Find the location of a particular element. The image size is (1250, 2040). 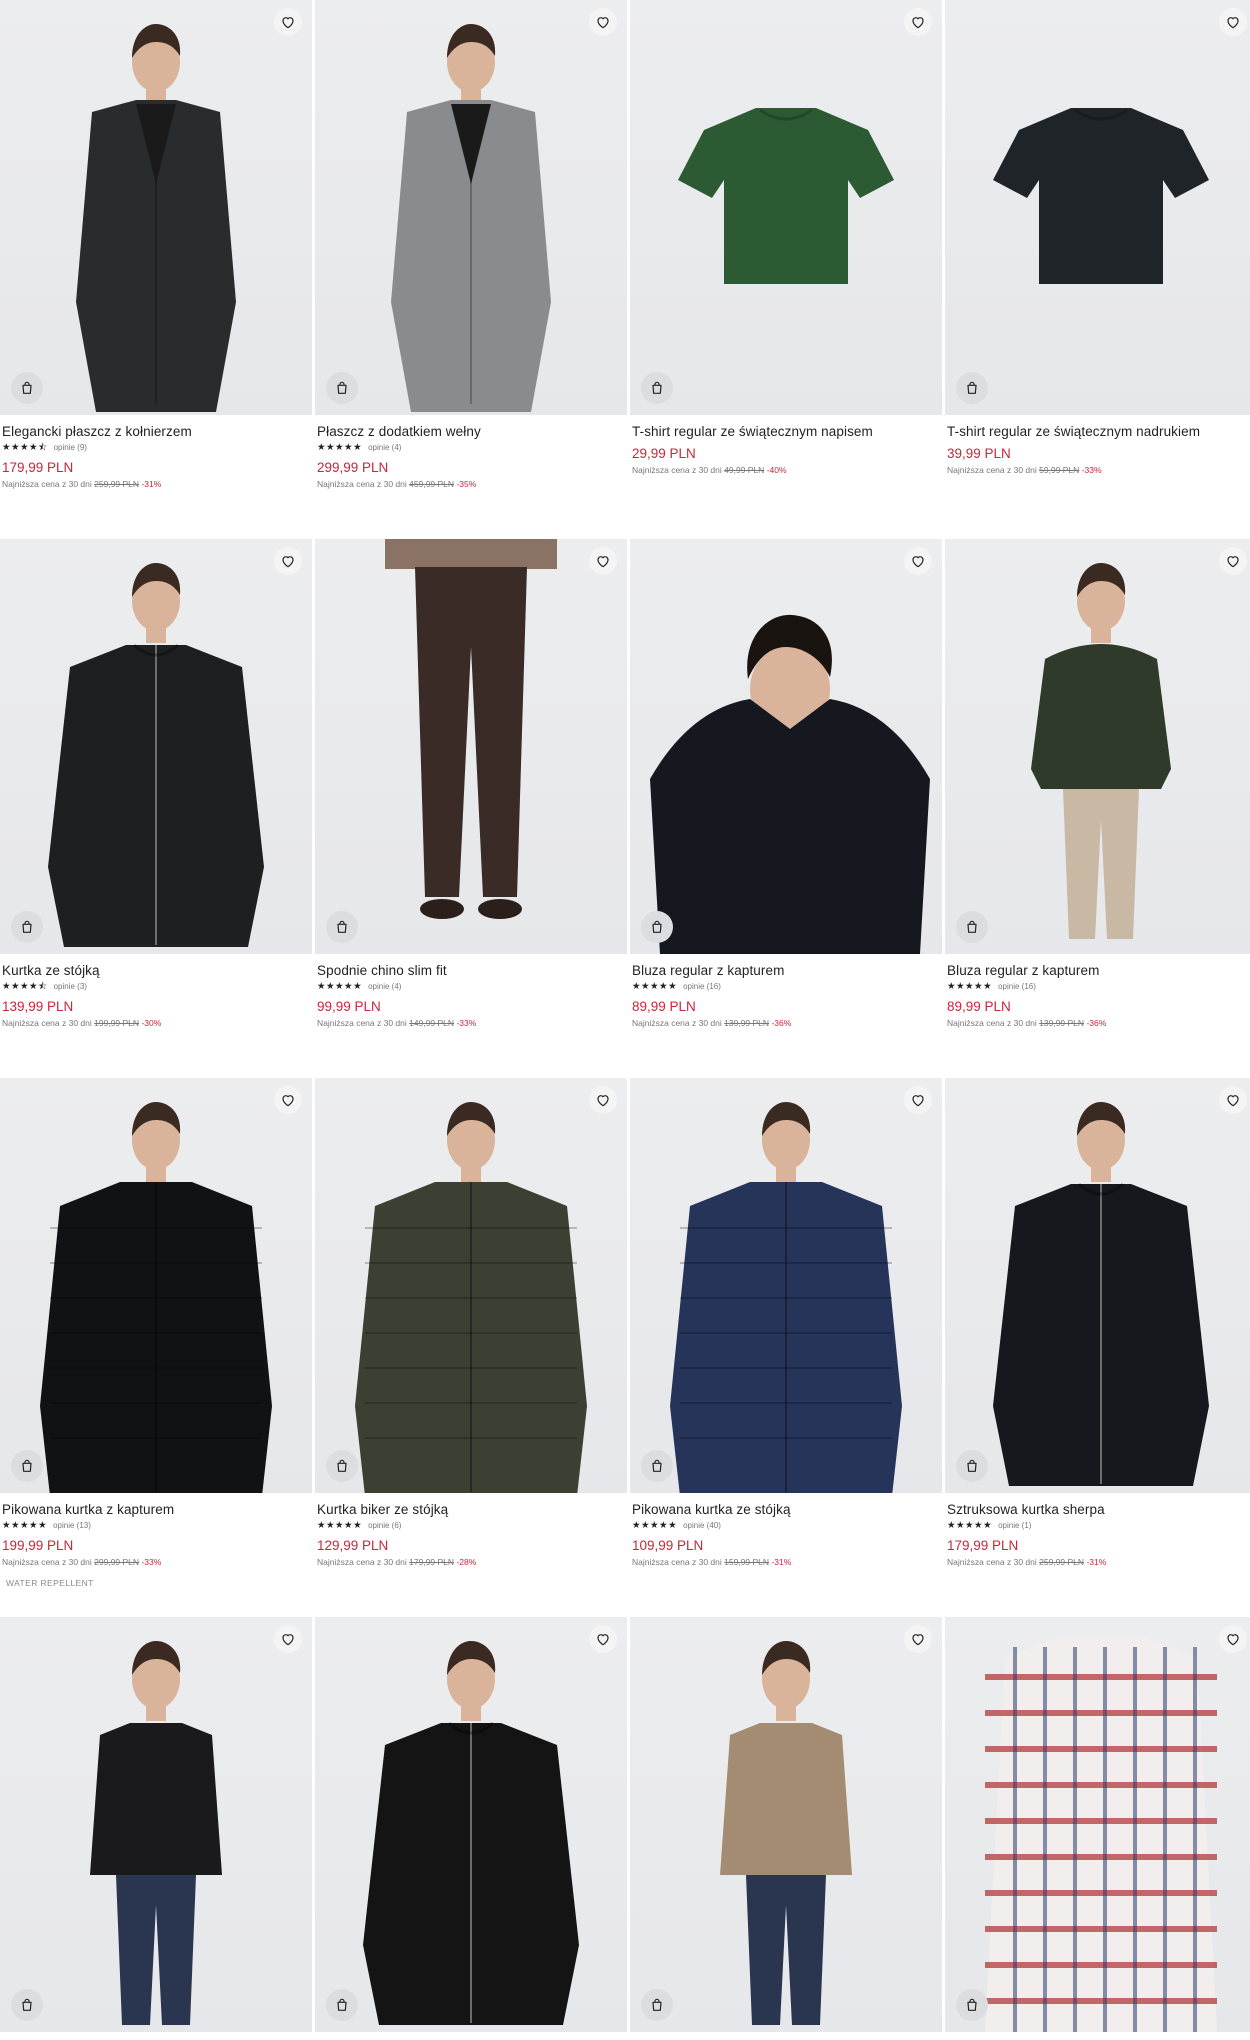

discount-percent: -28% is located at coordinates (466, 1562).